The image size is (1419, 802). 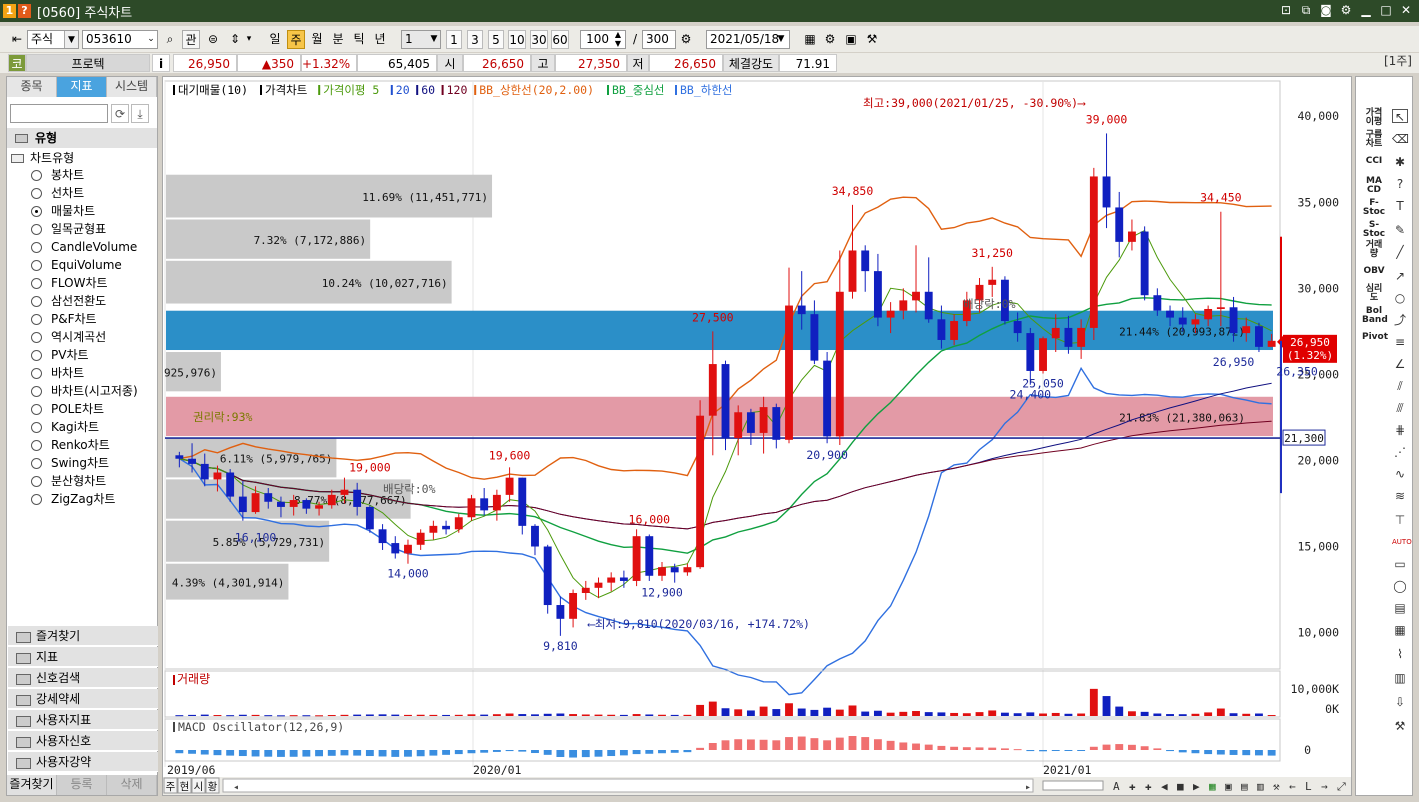 I want to click on quick-button-5: 5, so click(x=496, y=39).